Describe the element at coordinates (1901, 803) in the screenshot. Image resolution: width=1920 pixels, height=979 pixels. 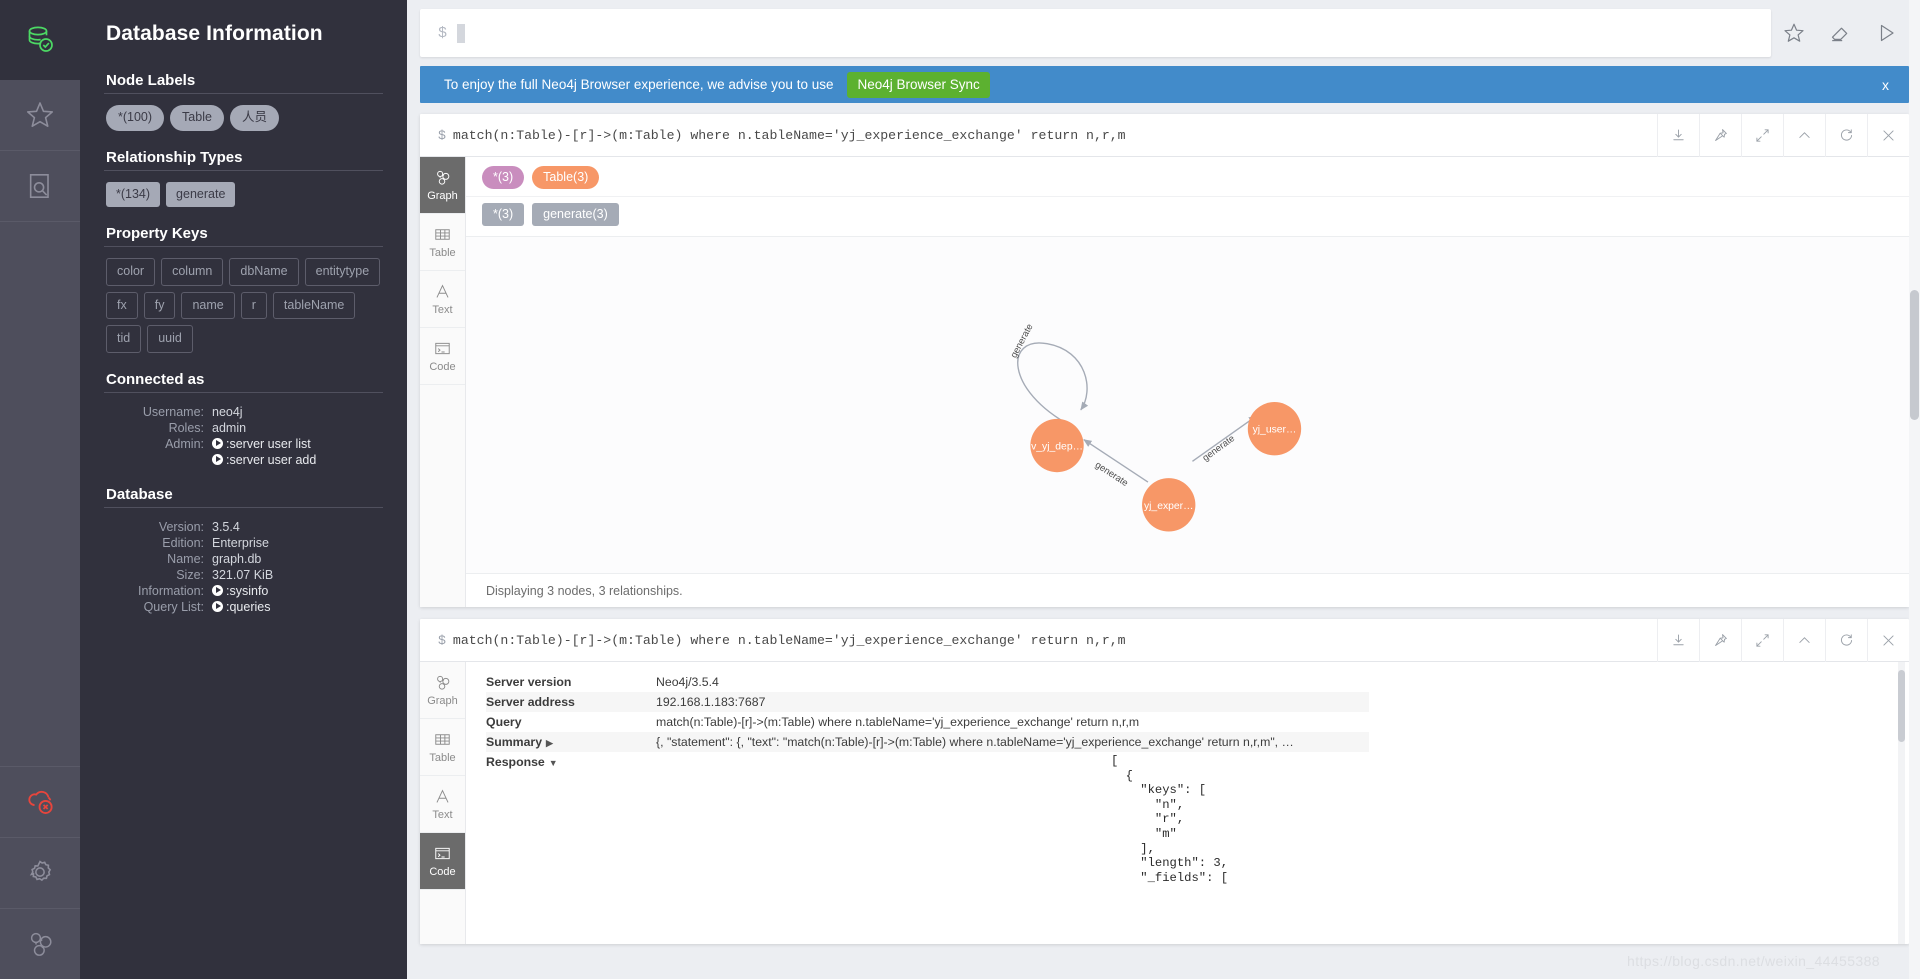
I see `code-scrollbar-track` at that location.